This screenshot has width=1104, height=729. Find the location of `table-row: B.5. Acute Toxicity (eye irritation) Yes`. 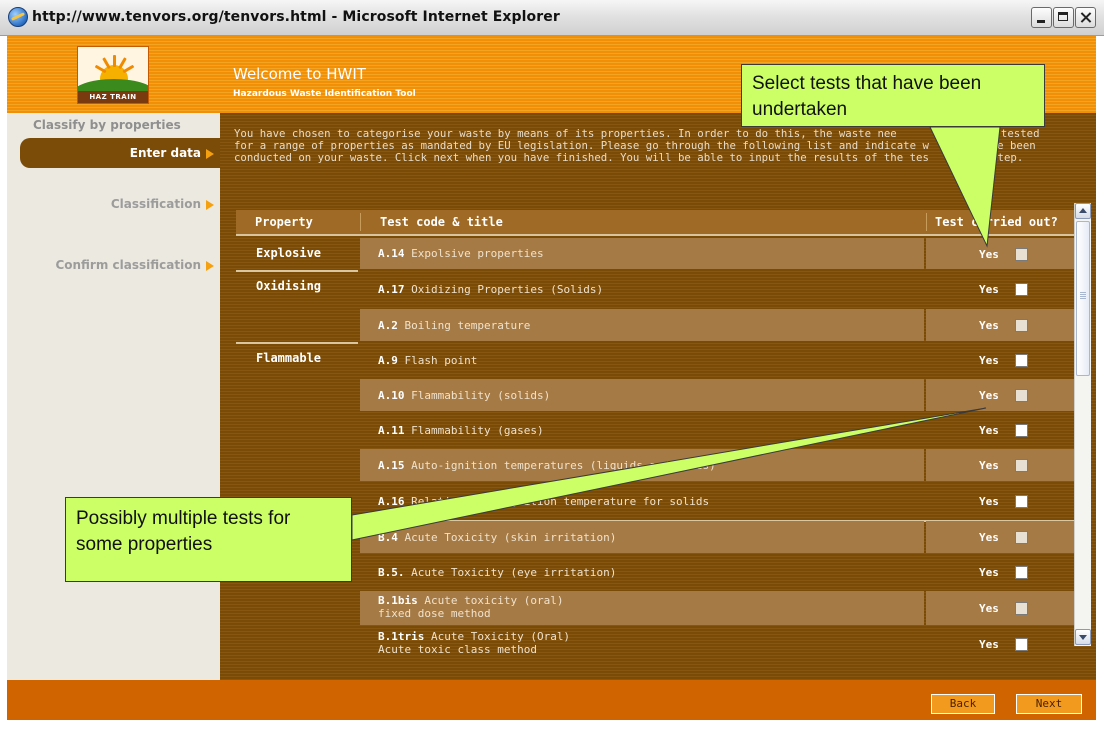

table-row: B.5. Acute Toxicity (eye irritation) Yes is located at coordinates (659, 573).